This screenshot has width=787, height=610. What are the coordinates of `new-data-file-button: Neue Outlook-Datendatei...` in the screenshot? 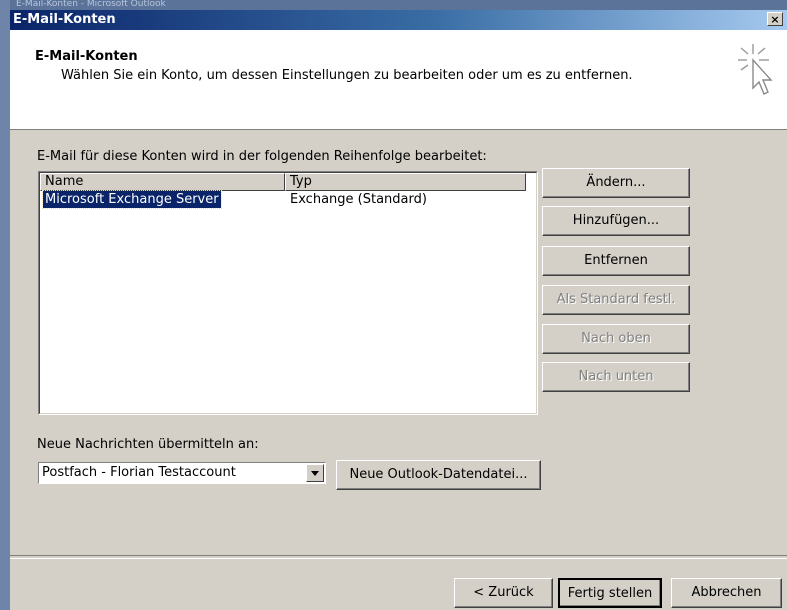 It's located at (438, 475).